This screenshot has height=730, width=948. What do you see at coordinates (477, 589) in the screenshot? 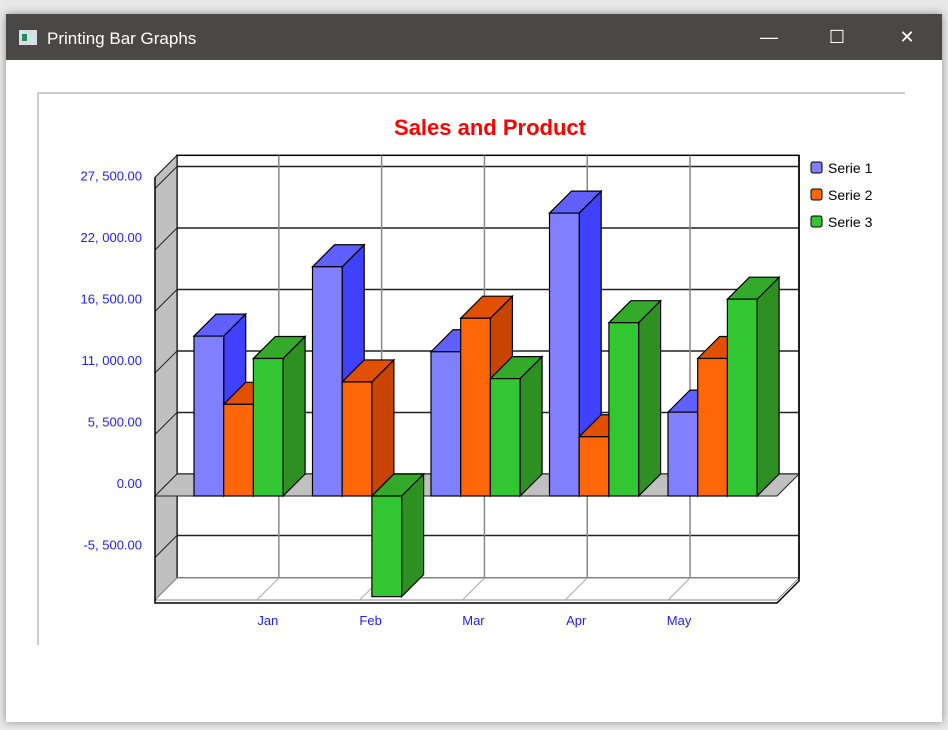
I see `floor` at bounding box center [477, 589].